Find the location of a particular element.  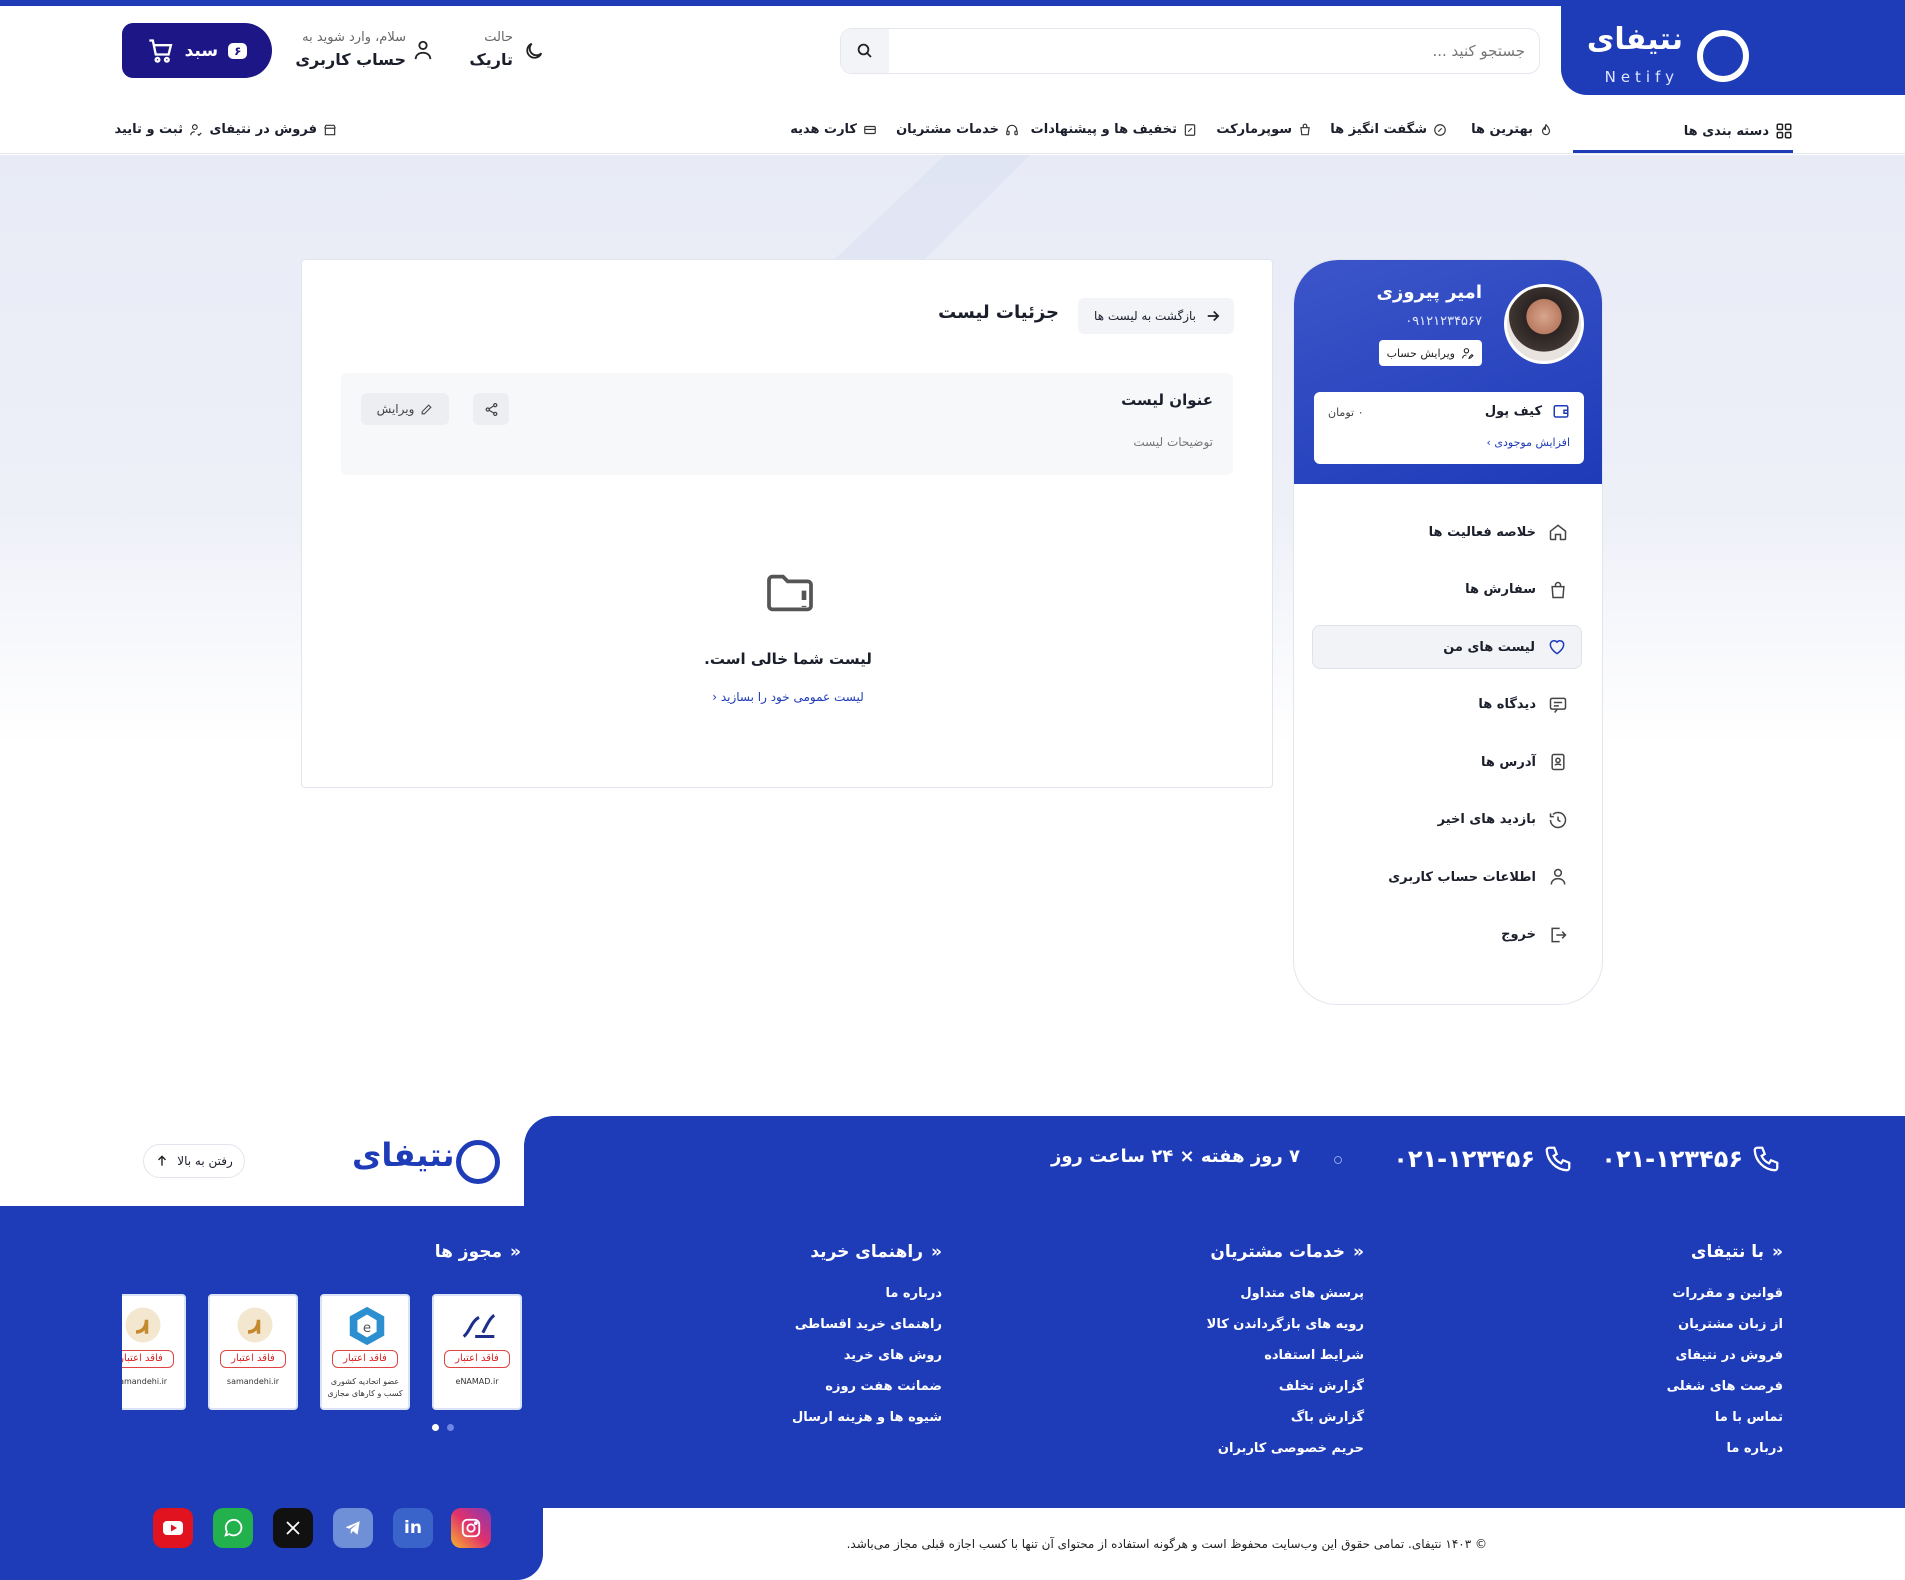

nav-register: ثبت و تایید is located at coordinates (158, 129).